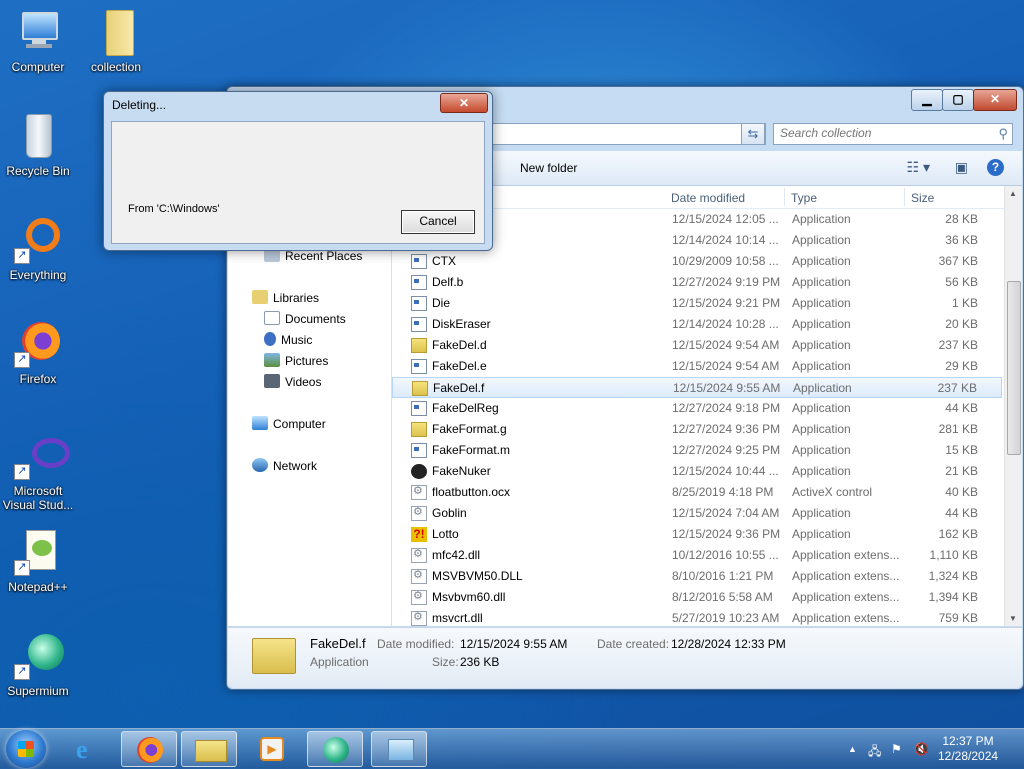  I want to click on nav-item-documents: Documents, so click(305, 318).